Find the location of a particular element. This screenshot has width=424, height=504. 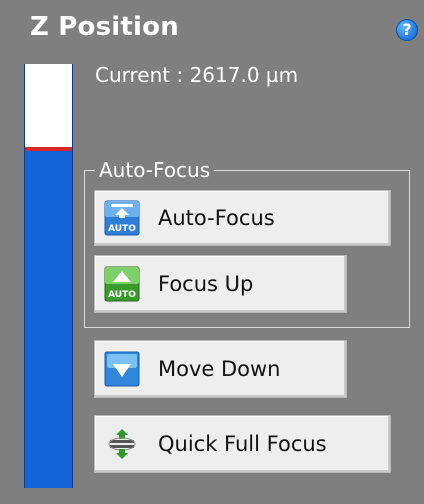

quick-full-focus-button-label: Quick Full Focus is located at coordinates (242, 444).